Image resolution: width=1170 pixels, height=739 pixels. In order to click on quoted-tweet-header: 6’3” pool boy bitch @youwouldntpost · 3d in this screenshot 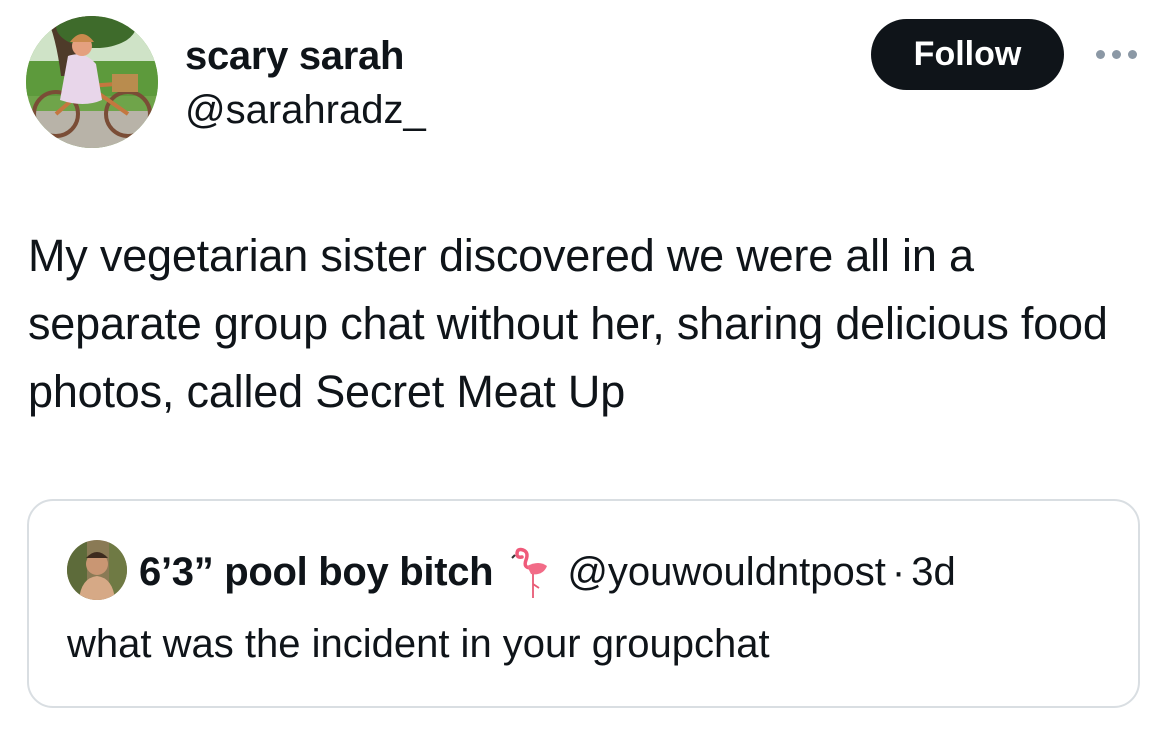, I will do `click(547, 572)`.